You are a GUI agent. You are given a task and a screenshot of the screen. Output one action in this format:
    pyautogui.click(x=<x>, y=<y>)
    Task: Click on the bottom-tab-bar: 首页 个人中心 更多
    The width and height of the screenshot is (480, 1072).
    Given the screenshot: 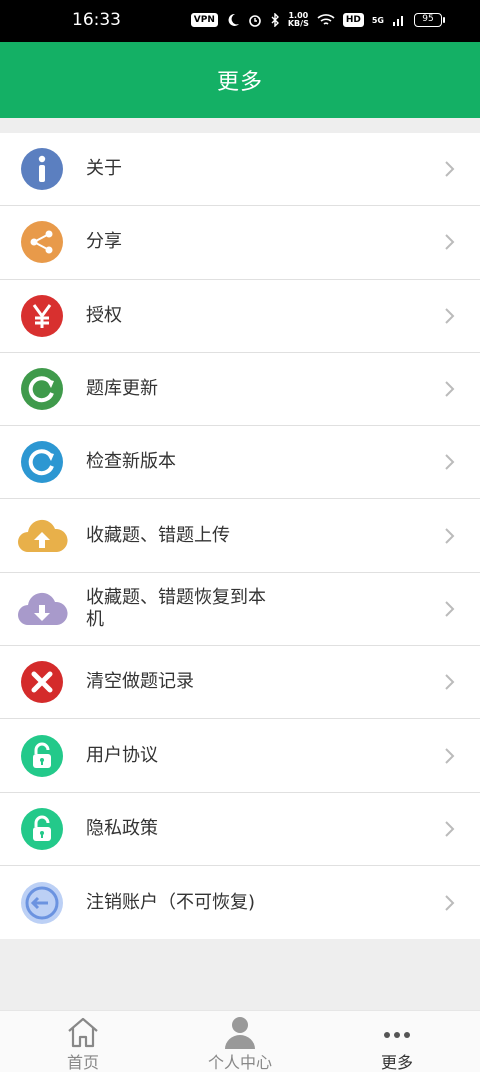 What is the action you would take?
    pyautogui.click(x=240, y=1041)
    